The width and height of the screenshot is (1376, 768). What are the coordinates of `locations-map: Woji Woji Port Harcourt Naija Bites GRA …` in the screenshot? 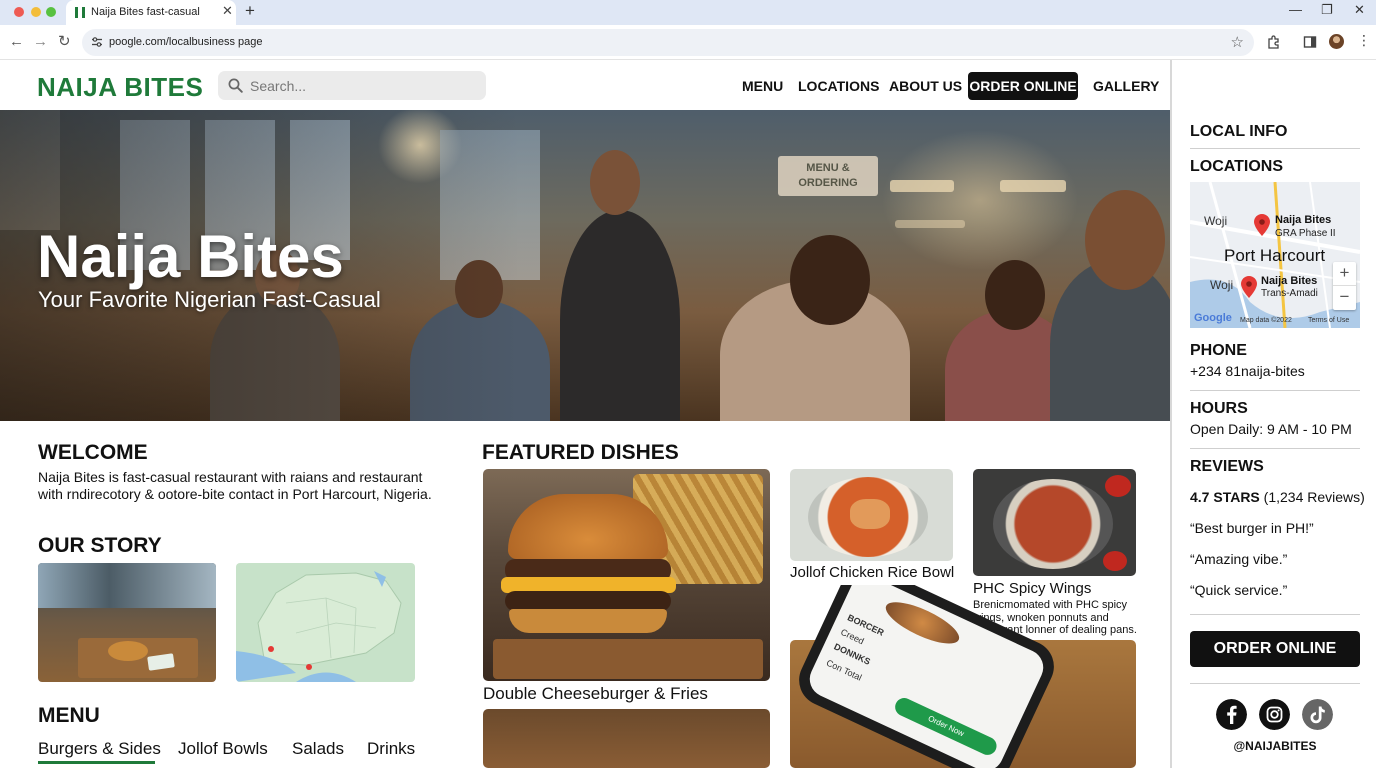 It's located at (1275, 255).